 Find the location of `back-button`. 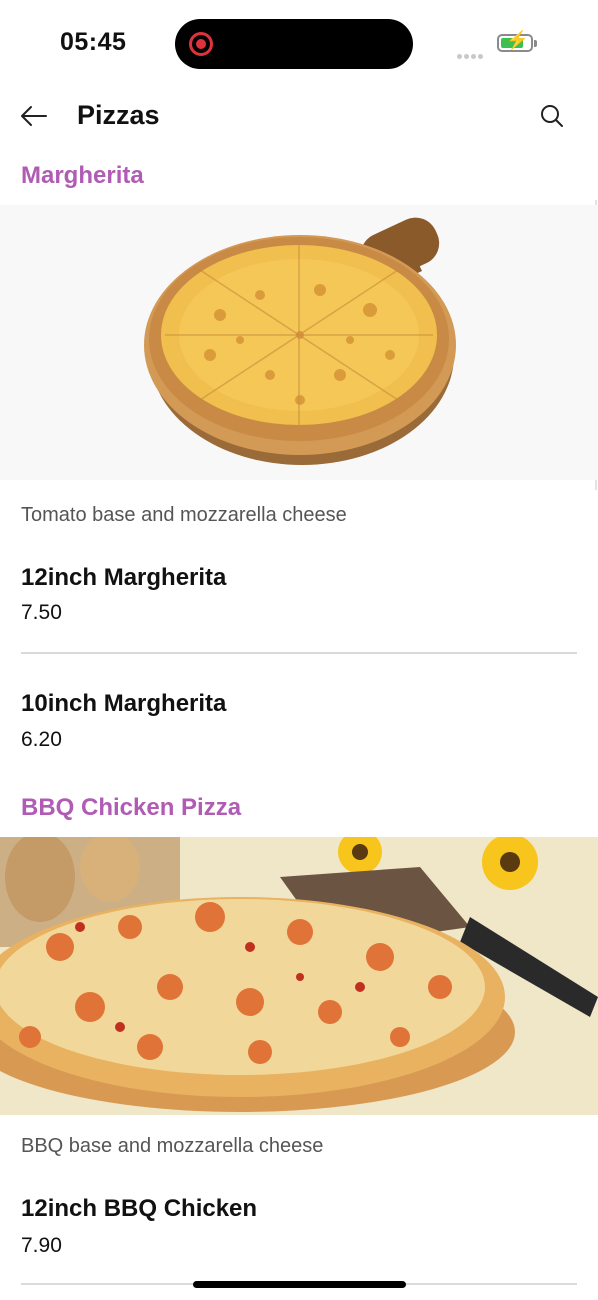

back-button is located at coordinates (34, 116).